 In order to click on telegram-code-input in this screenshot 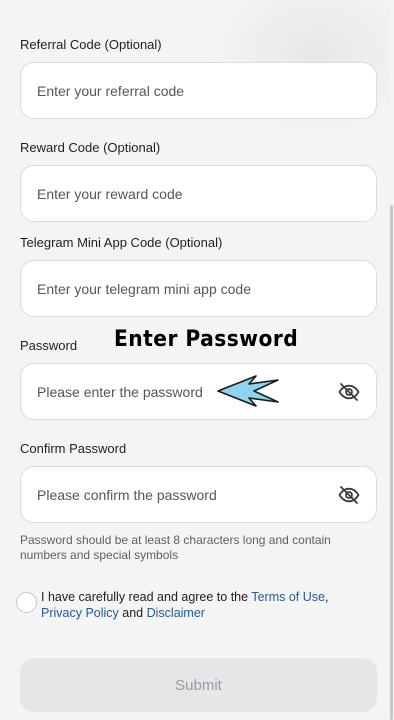, I will do `click(198, 288)`.